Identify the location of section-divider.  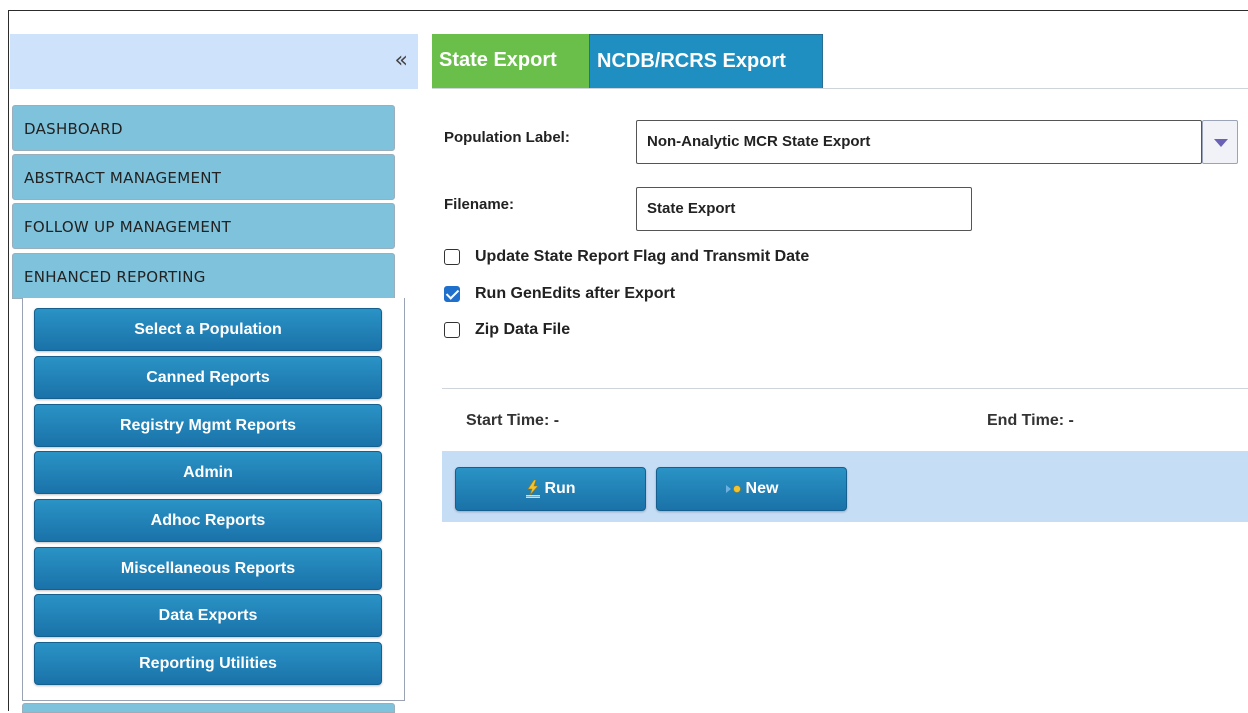
(845, 388).